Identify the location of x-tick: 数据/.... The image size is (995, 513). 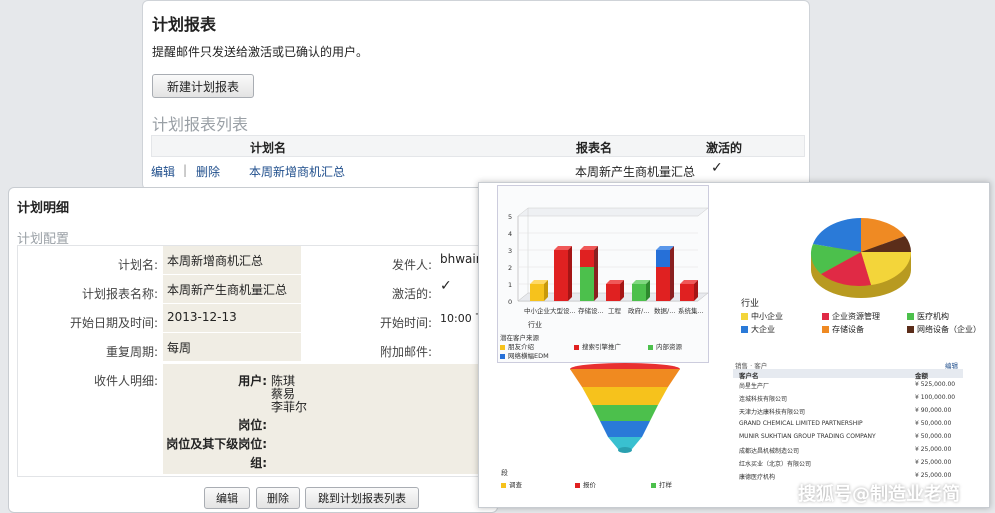
(665, 311).